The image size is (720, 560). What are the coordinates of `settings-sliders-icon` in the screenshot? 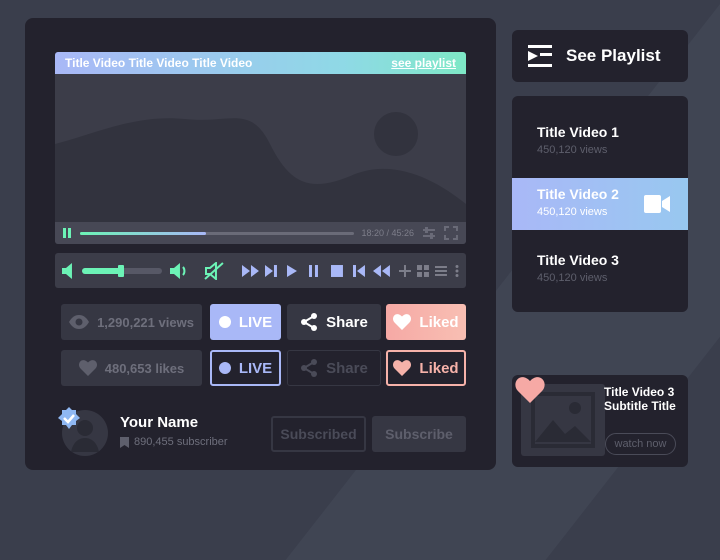 It's located at (429, 233).